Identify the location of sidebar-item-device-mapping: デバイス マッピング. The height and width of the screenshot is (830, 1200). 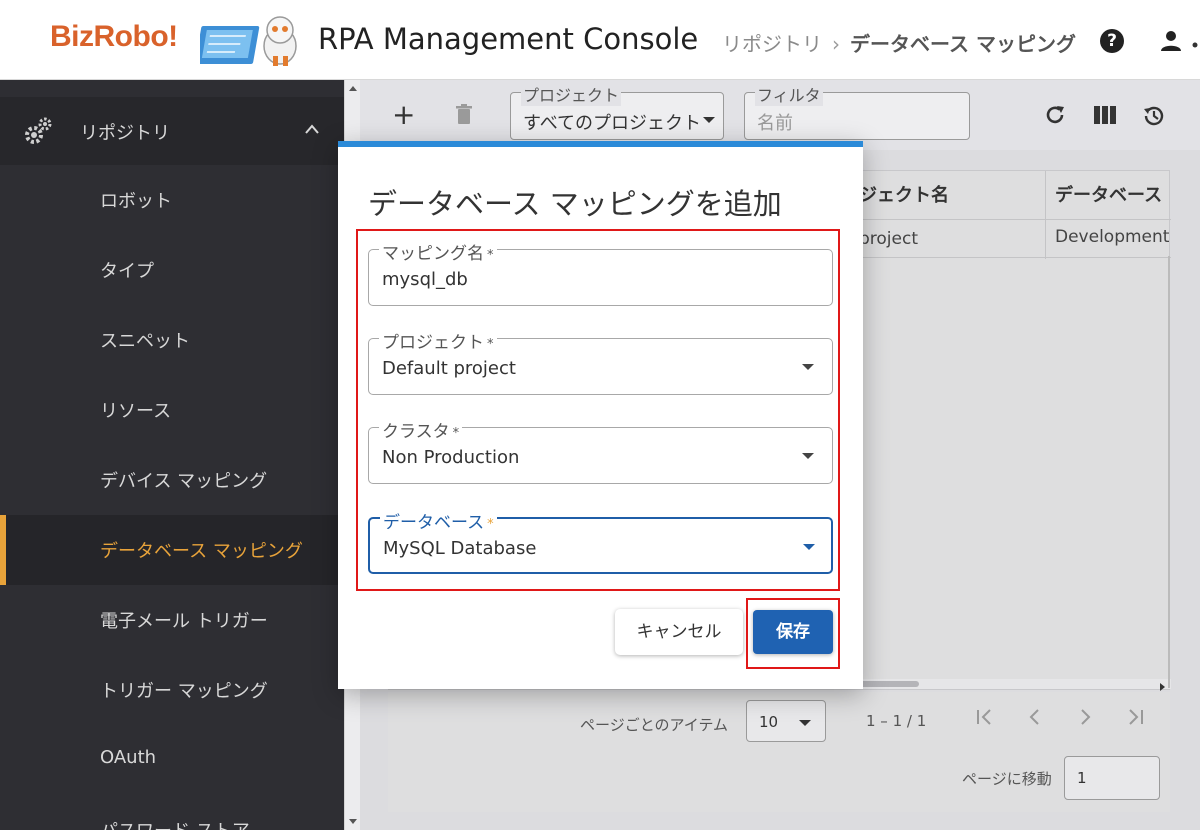
(172, 480).